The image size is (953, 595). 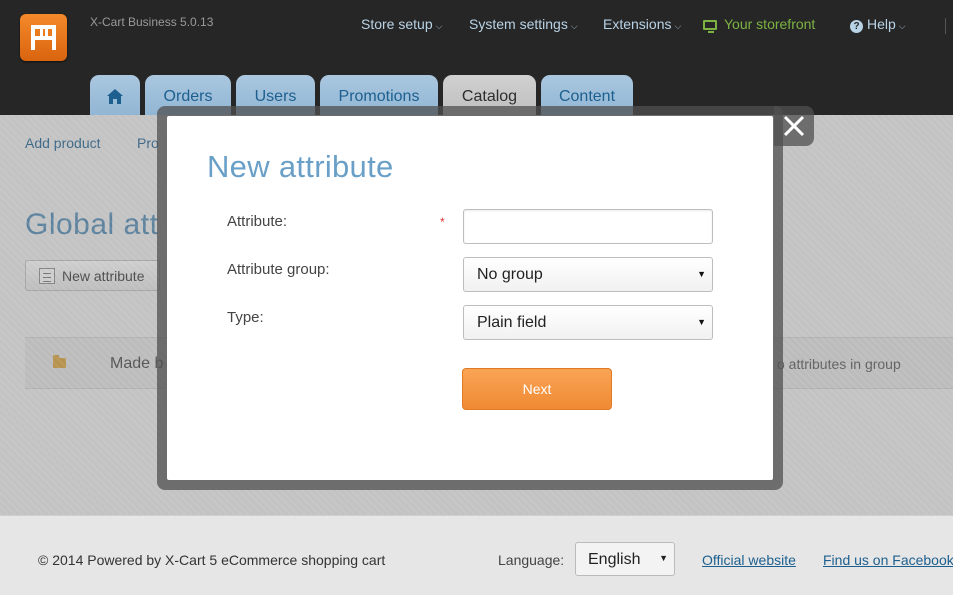 I want to click on home-icon, so click(x=115, y=96).